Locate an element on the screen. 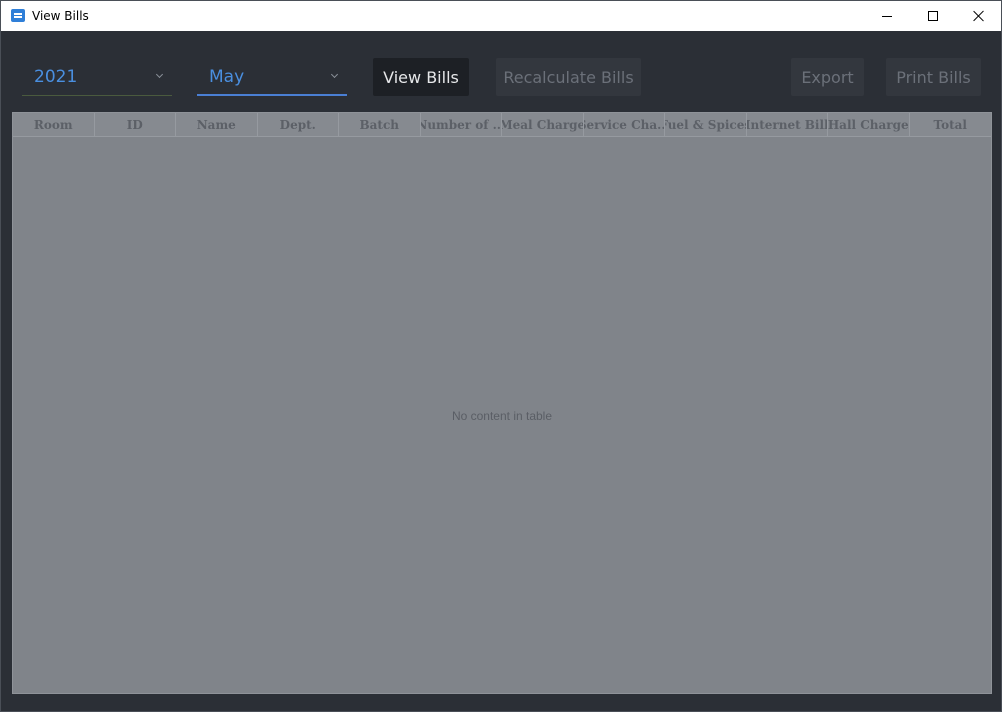 This screenshot has width=1002, height=712. close-icon is located at coordinates (979, 16).